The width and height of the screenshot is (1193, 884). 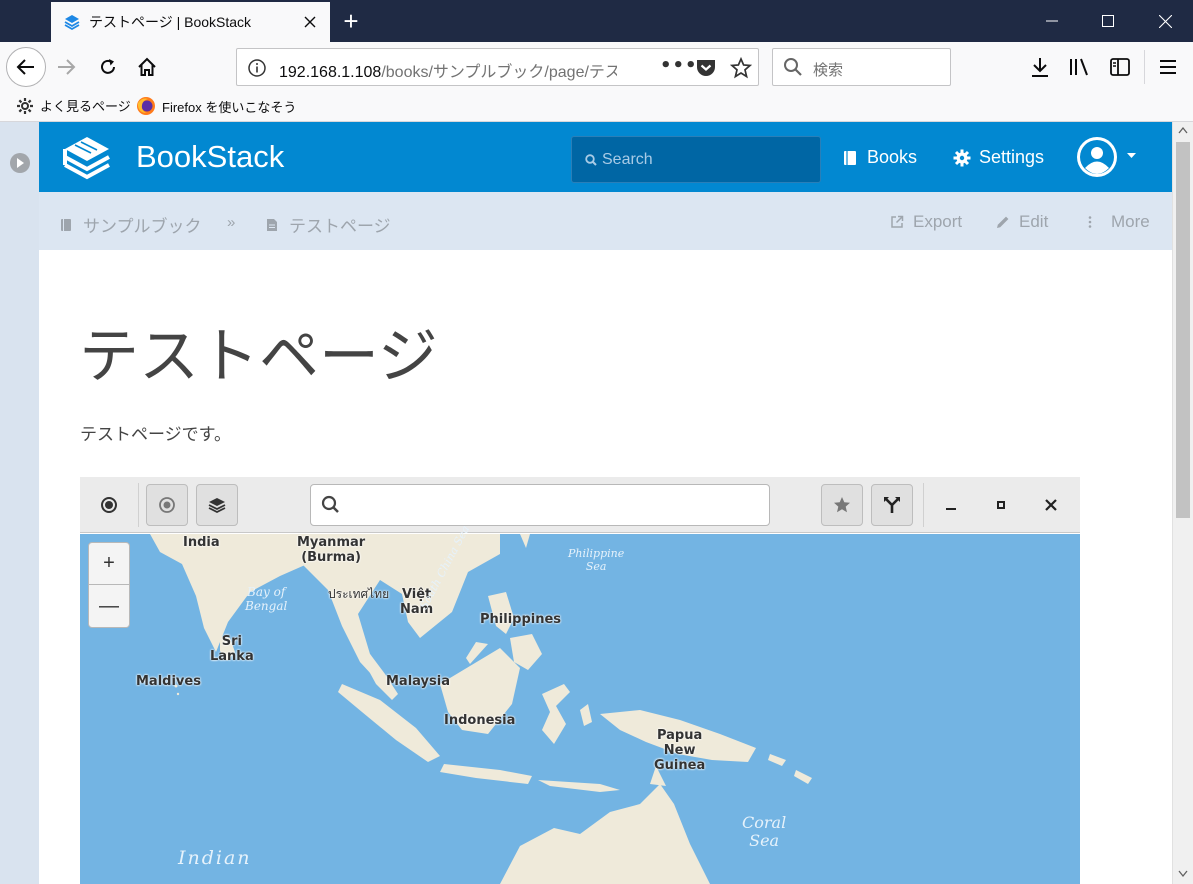 What do you see at coordinates (1118, 222) in the screenshot?
I see `more-action: More` at bounding box center [1118, 222].